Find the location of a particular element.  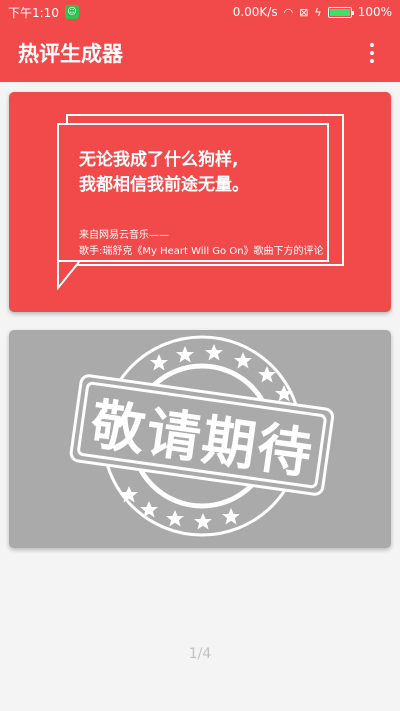

quote-text: 无论我成了什么狗样, 我都相信我前途无量。 is located at coordinates (199, 173).